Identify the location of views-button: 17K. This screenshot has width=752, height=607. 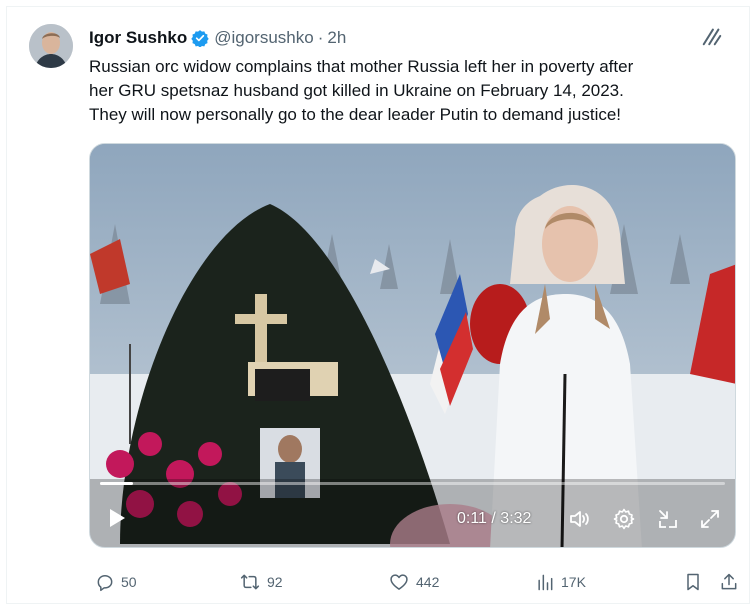
(560, 582).